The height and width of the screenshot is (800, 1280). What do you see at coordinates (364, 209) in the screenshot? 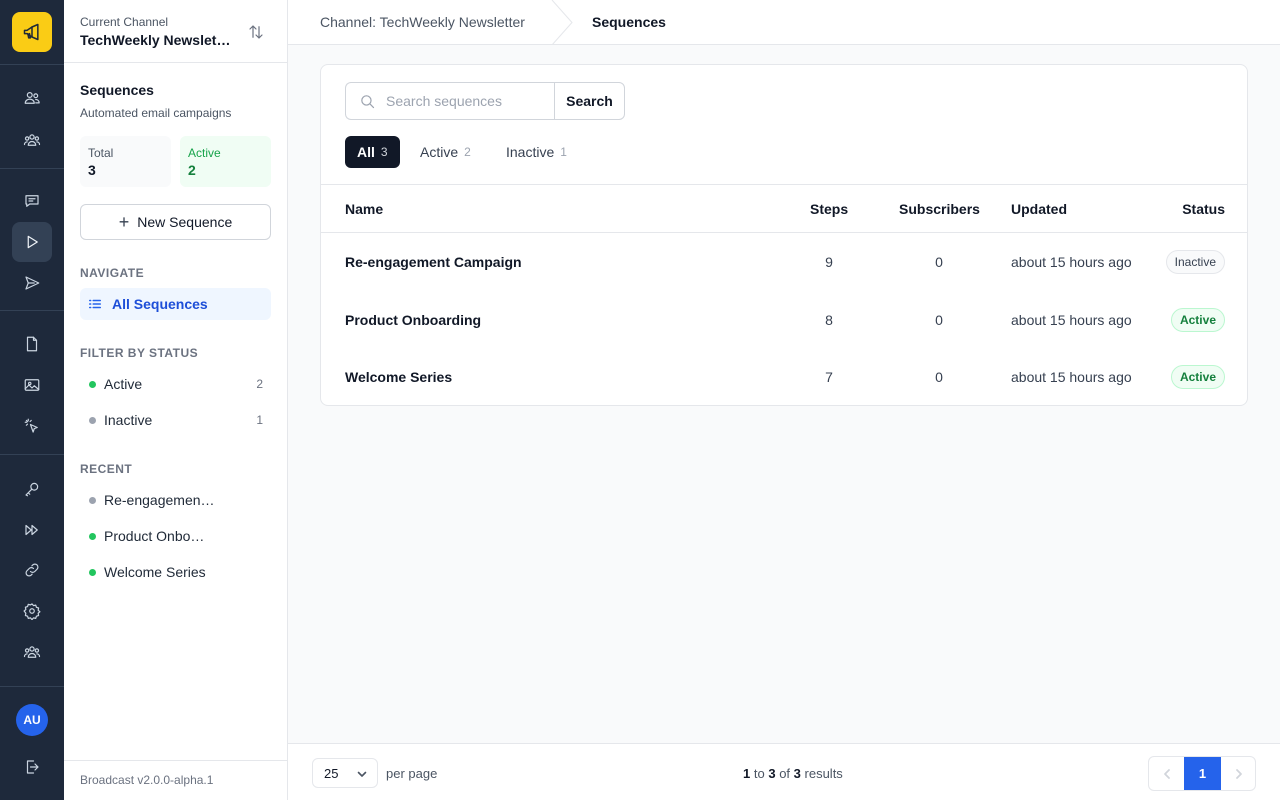
I see `column-header-name: Name` at bounding box center [364, 209].